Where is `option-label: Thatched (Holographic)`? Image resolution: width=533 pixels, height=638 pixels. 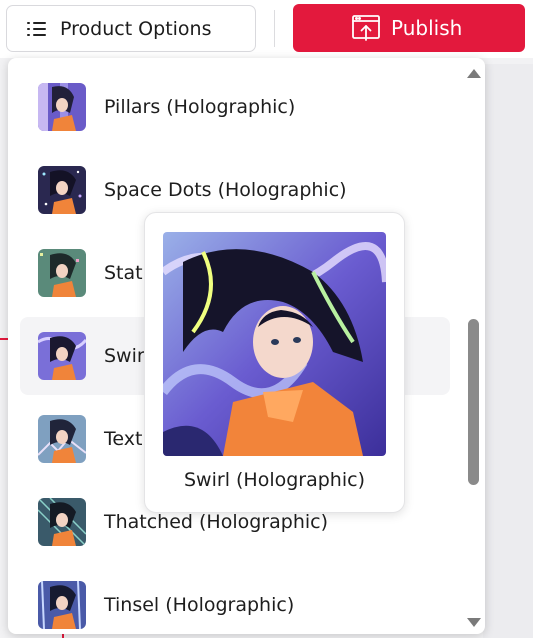 option-label: Thatched (Holographic) is located at coordinates (216, 522).